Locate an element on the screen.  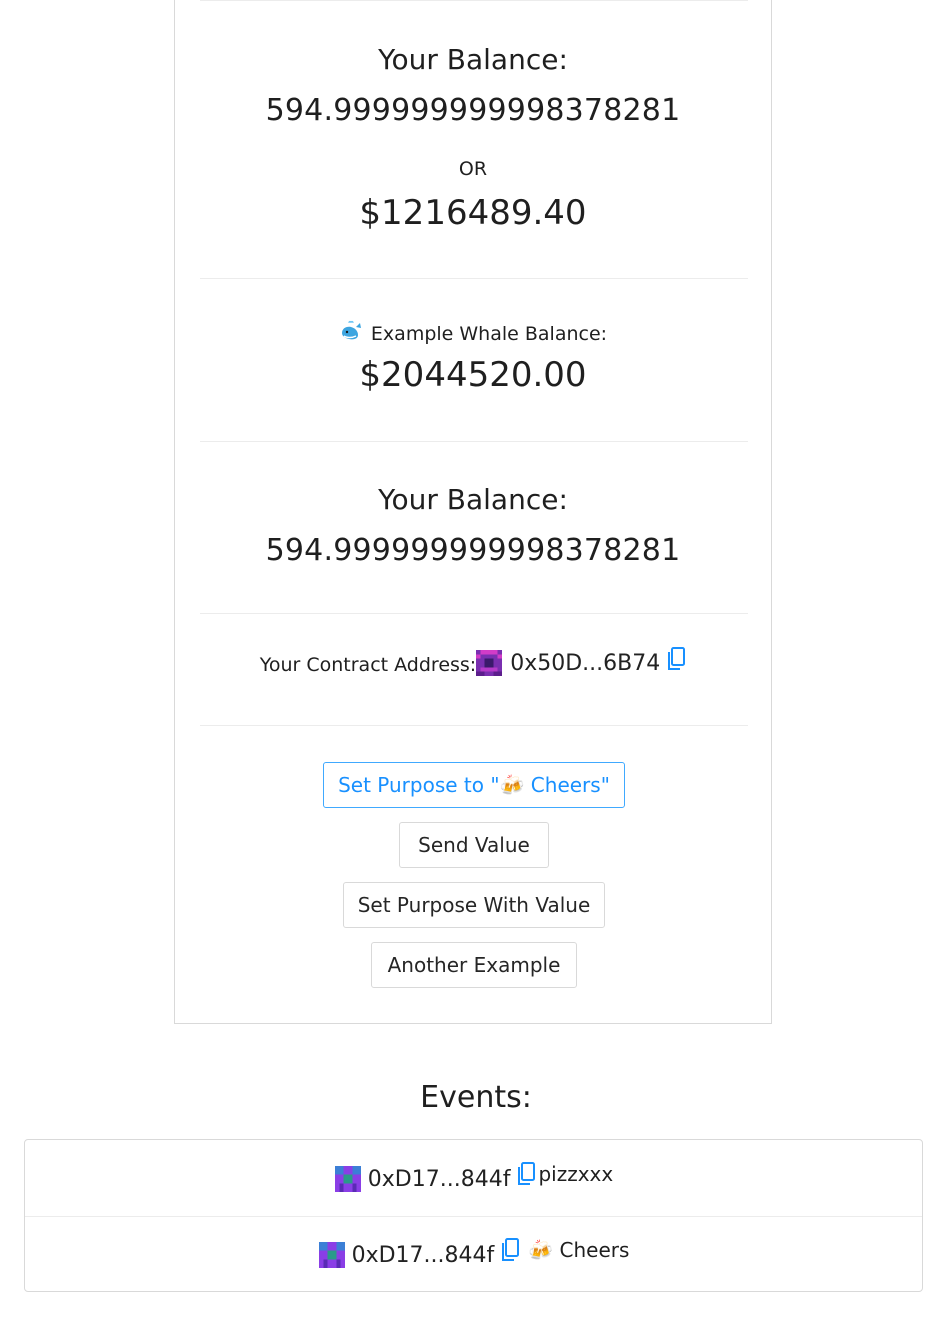
whale-balance-value: $2044520.00 is located at coordinates (473, 375).